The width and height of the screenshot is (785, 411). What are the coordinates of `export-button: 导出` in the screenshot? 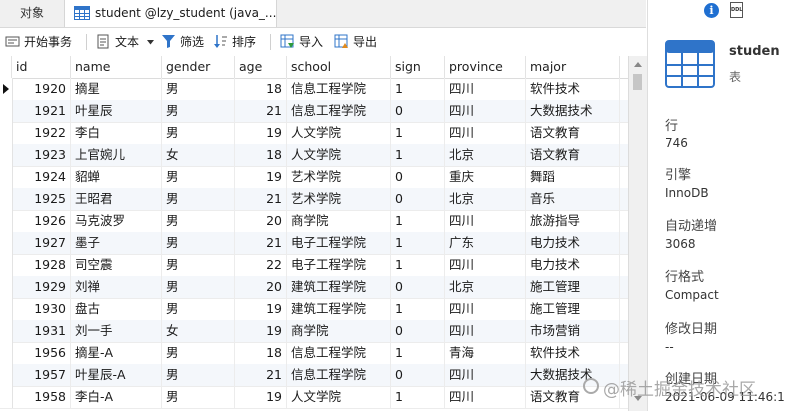 It's located at (358, 42).